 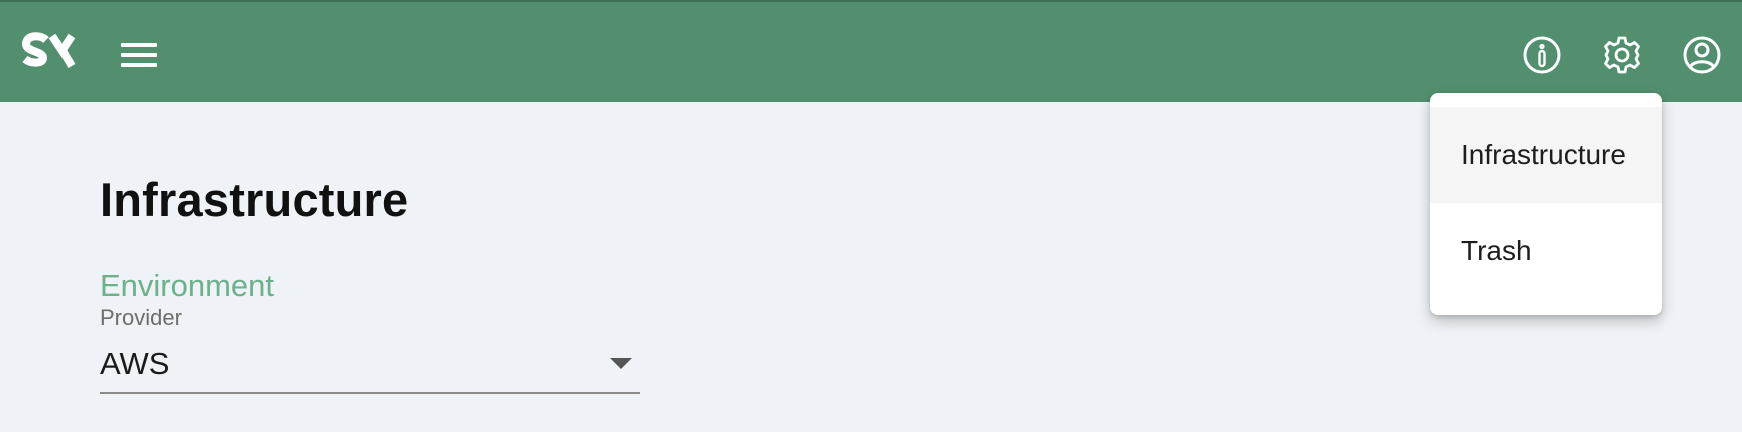 What do you see at coordinates (1546, 251) in the screenshot?
I see `menu-item-trash: Trash` at bounding box center [1546, 251].